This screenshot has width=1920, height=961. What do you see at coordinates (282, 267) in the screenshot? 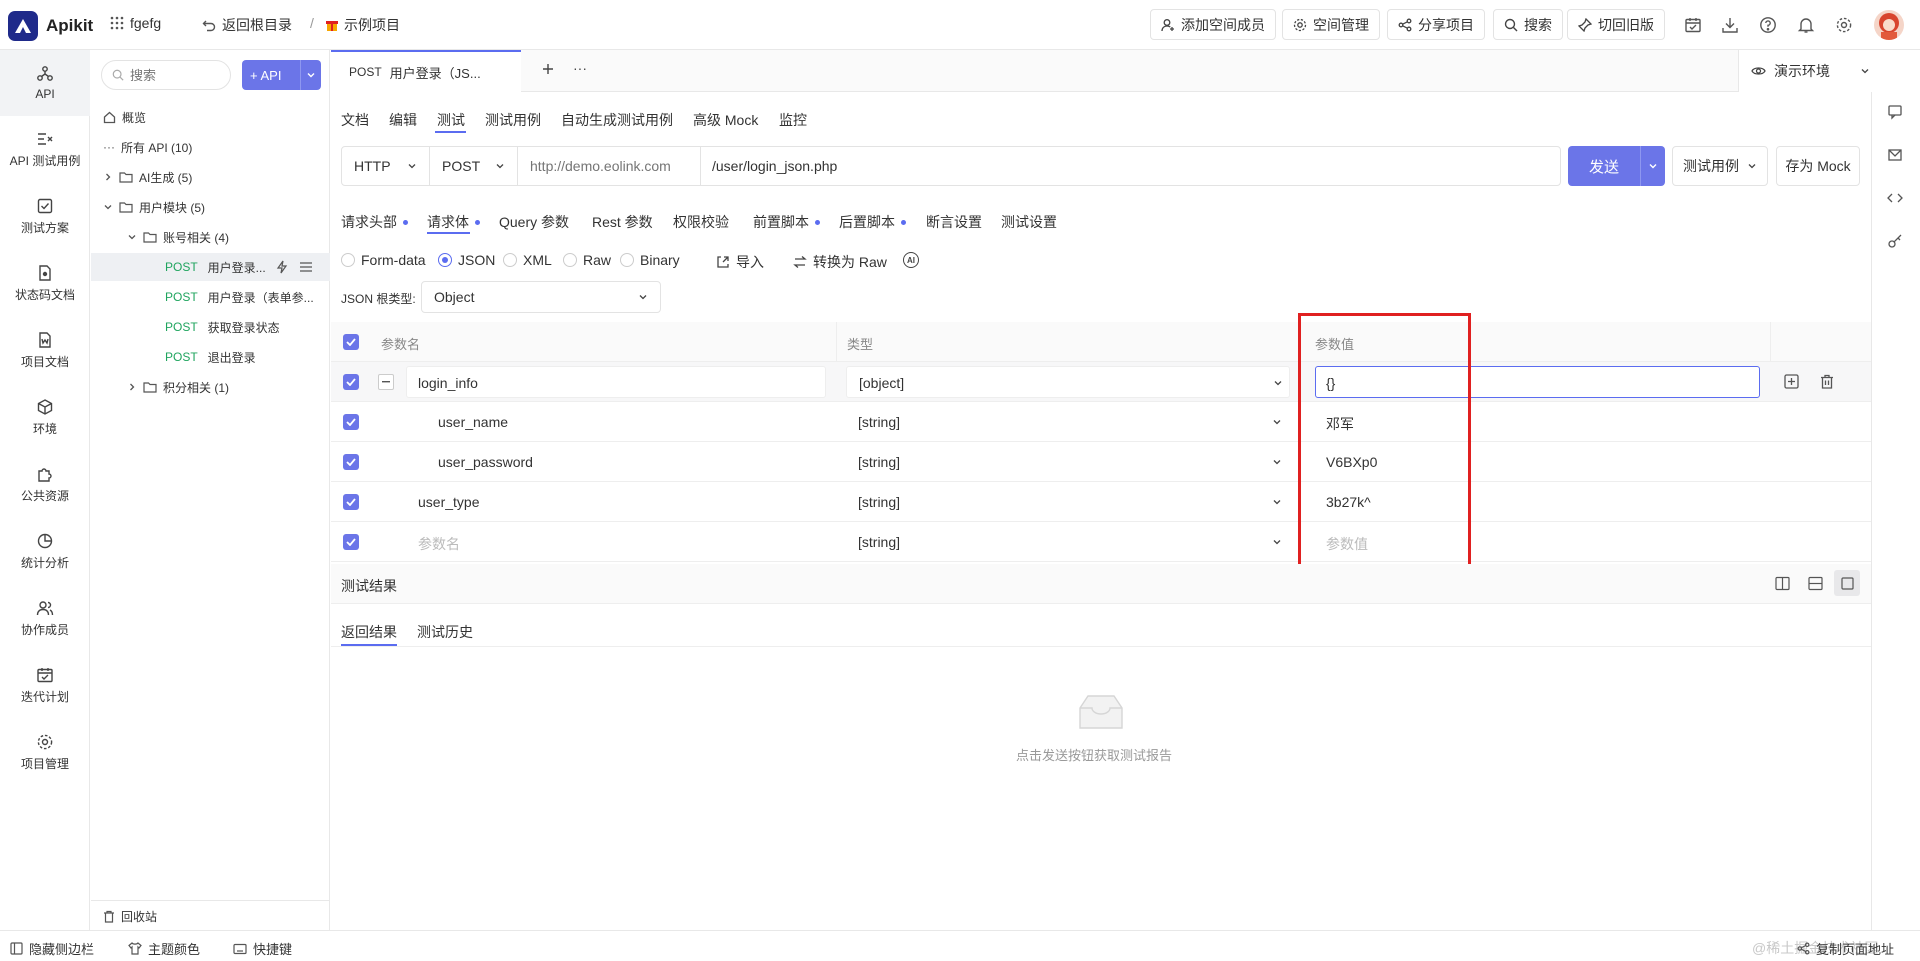
I see `lightning-icon` at bounding box center [282, 267].